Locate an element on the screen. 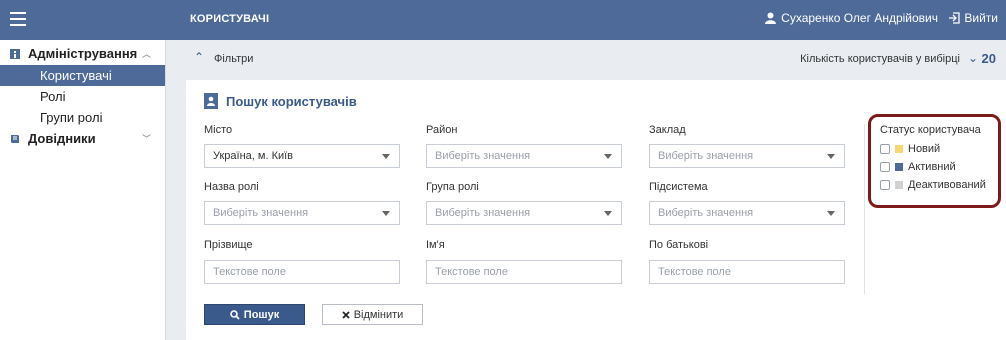 Image resolution: width=1006 pixels, height=340 pixels. chevron-down-icon: ﹀ is located at coordinates (146, 139).